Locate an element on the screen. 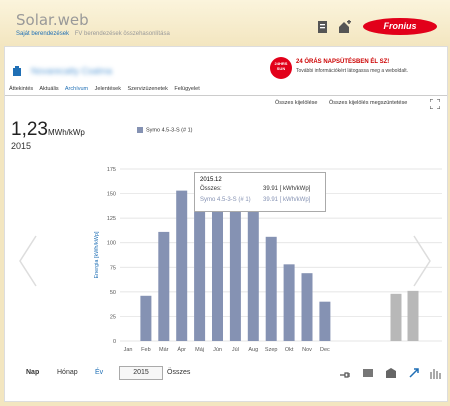 The image size is (450, 406). period-year: Év is located at coordinates (99, 372).